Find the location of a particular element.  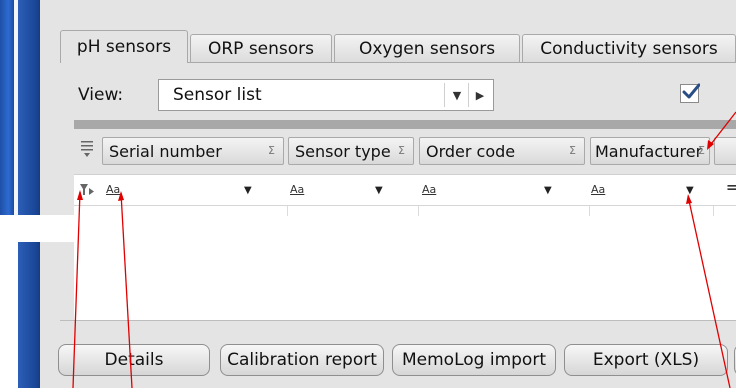

rows-menu-icon is located at coordinates (87, 149).